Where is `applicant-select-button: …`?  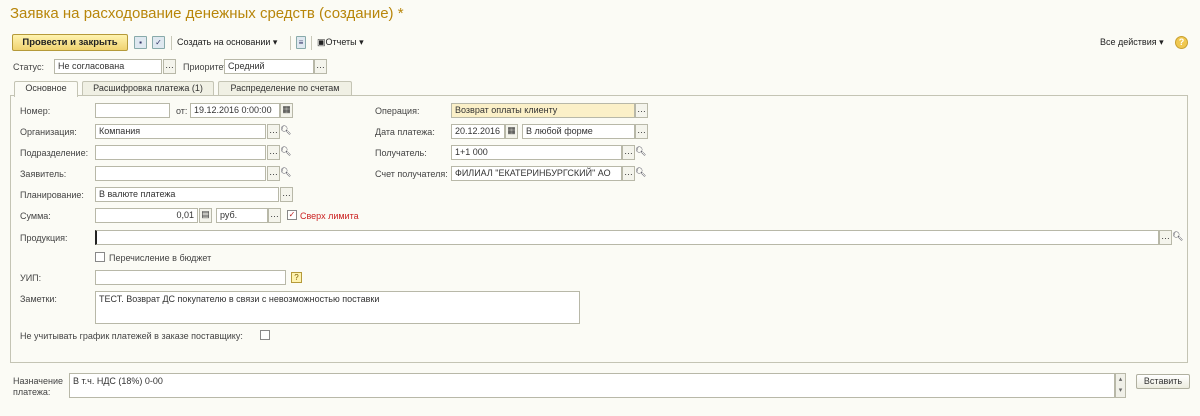 applicant-select-button: … is located at coordinates (273, 173).